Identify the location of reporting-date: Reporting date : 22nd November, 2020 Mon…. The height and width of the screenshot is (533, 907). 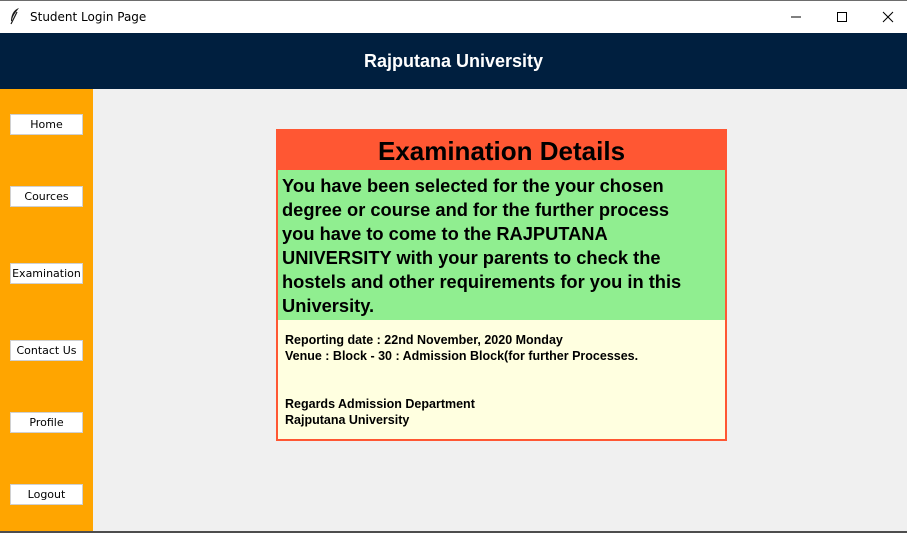
(424, 340).